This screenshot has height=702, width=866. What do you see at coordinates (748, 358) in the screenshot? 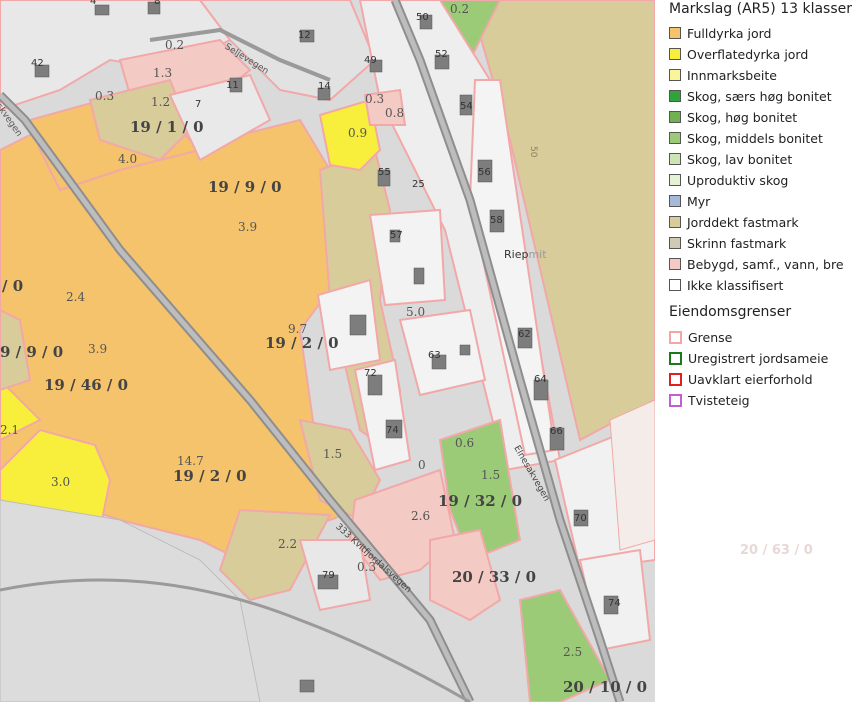
I see `legend-item: Uregistrert jordsameie` at bounding box center [748, 358].